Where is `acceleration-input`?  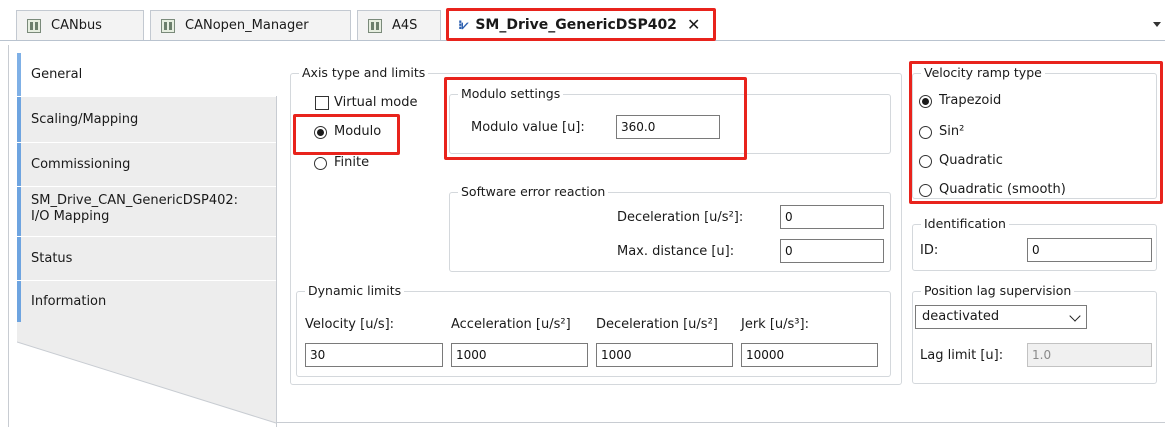
acceleration-input is located at coordinates (519, 355).